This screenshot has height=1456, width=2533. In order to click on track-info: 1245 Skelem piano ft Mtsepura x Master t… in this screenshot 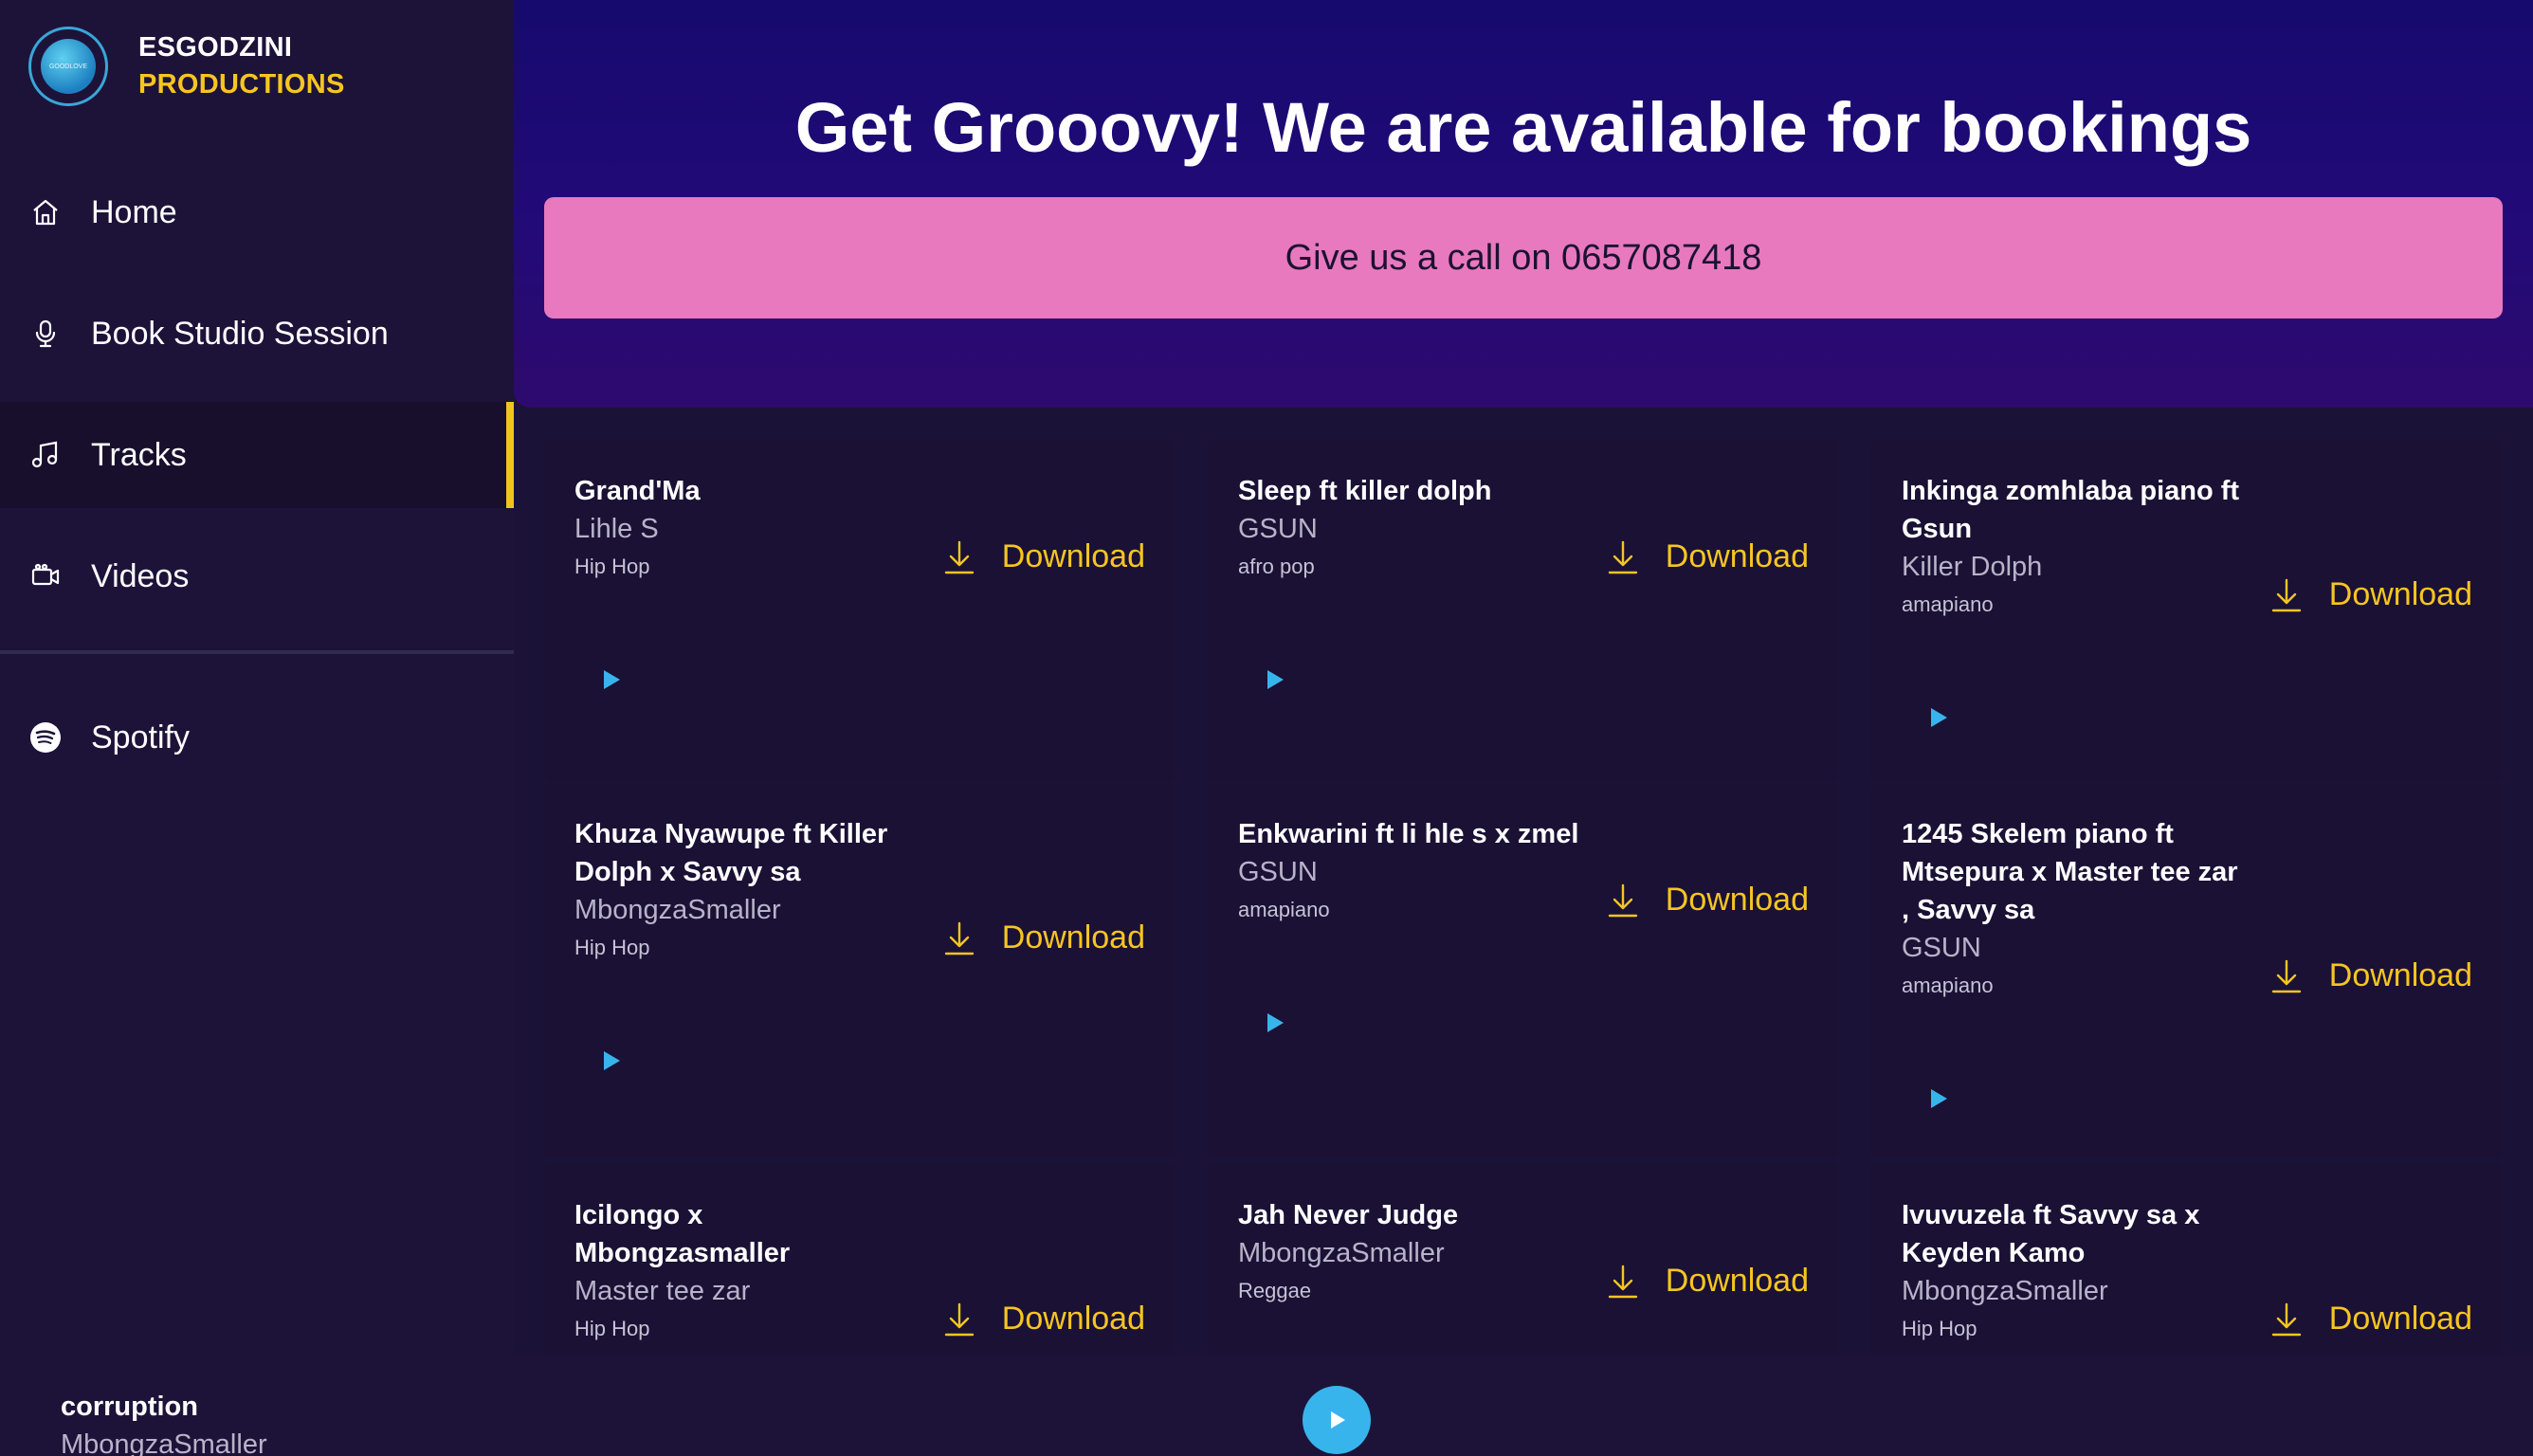, I will do `click(2072, 910)`.